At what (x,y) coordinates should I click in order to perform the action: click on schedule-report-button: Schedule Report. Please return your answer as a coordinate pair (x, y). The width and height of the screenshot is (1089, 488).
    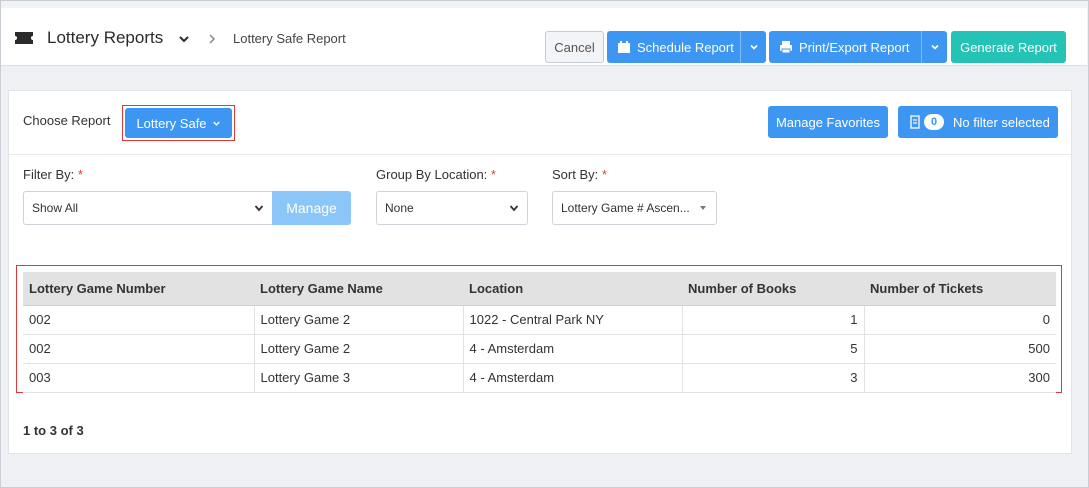
    Looking at the image, I should click on (686, 47).